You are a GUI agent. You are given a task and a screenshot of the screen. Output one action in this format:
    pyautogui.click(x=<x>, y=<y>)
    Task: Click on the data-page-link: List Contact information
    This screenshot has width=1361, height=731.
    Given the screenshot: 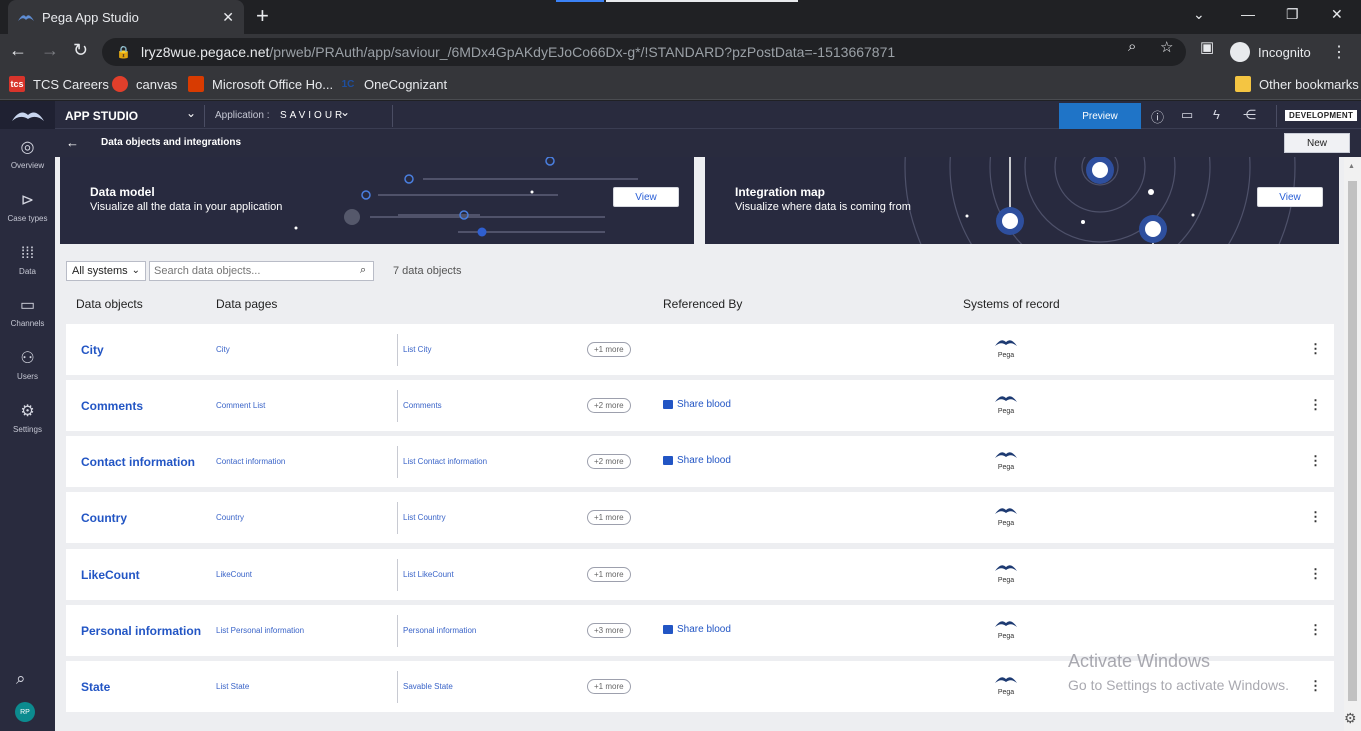 What is the action you would take?
    pyautogui.click(x=445, y=461)
    